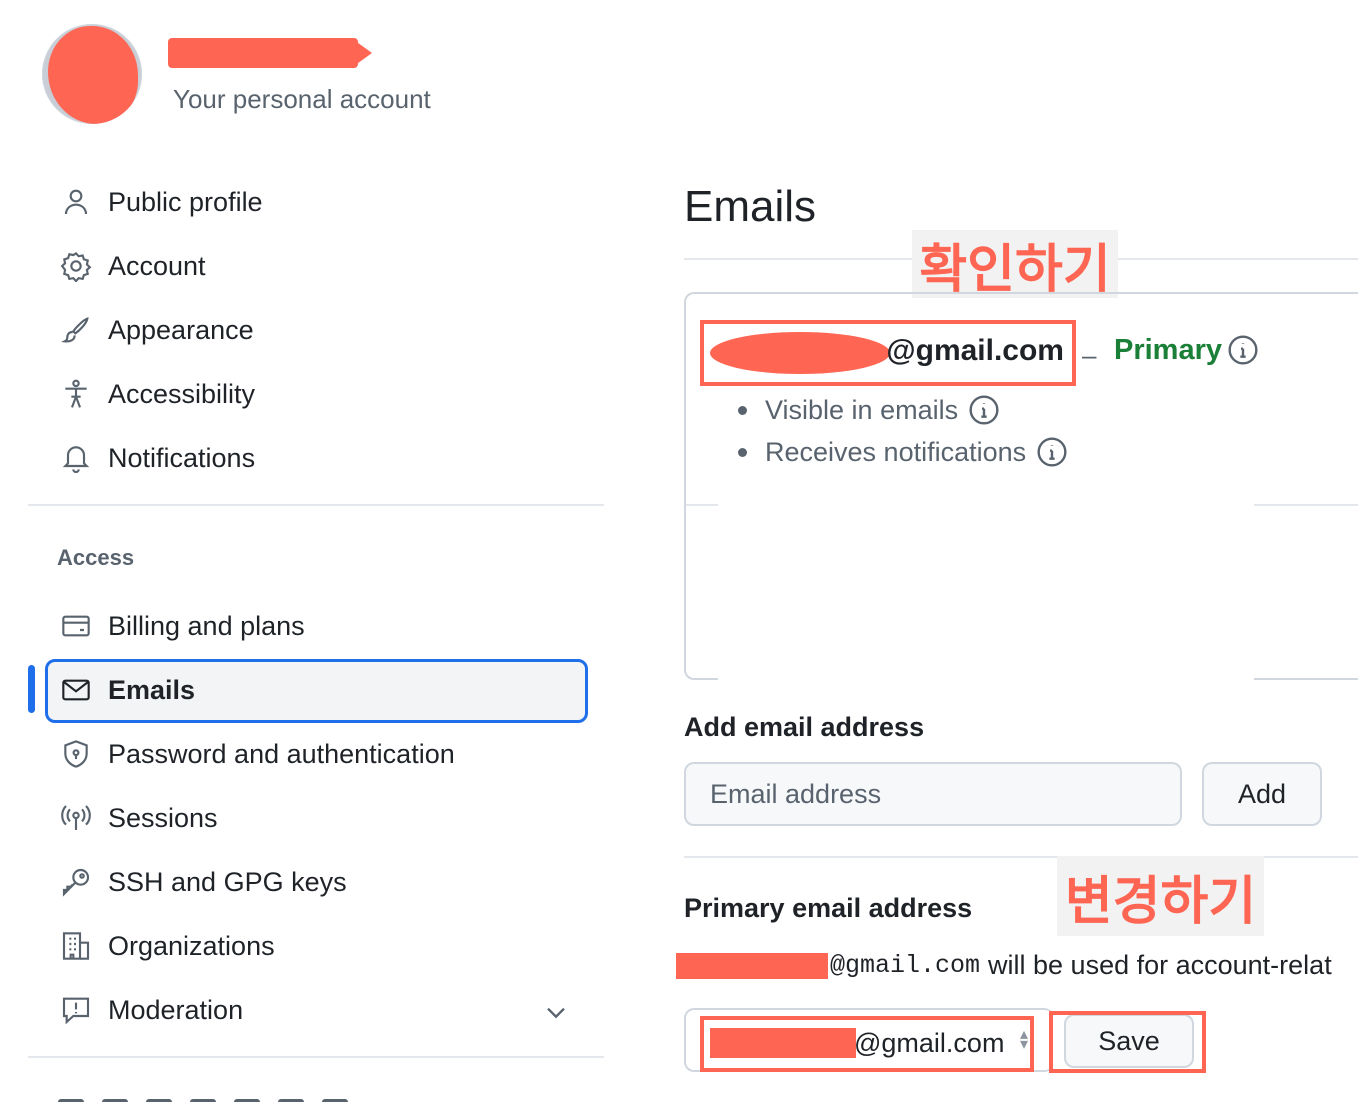  What do you see at coordinates (1127, 1042) in the screenshot?
I see `save-button-highlight` at bounding box center [1127, 1042].